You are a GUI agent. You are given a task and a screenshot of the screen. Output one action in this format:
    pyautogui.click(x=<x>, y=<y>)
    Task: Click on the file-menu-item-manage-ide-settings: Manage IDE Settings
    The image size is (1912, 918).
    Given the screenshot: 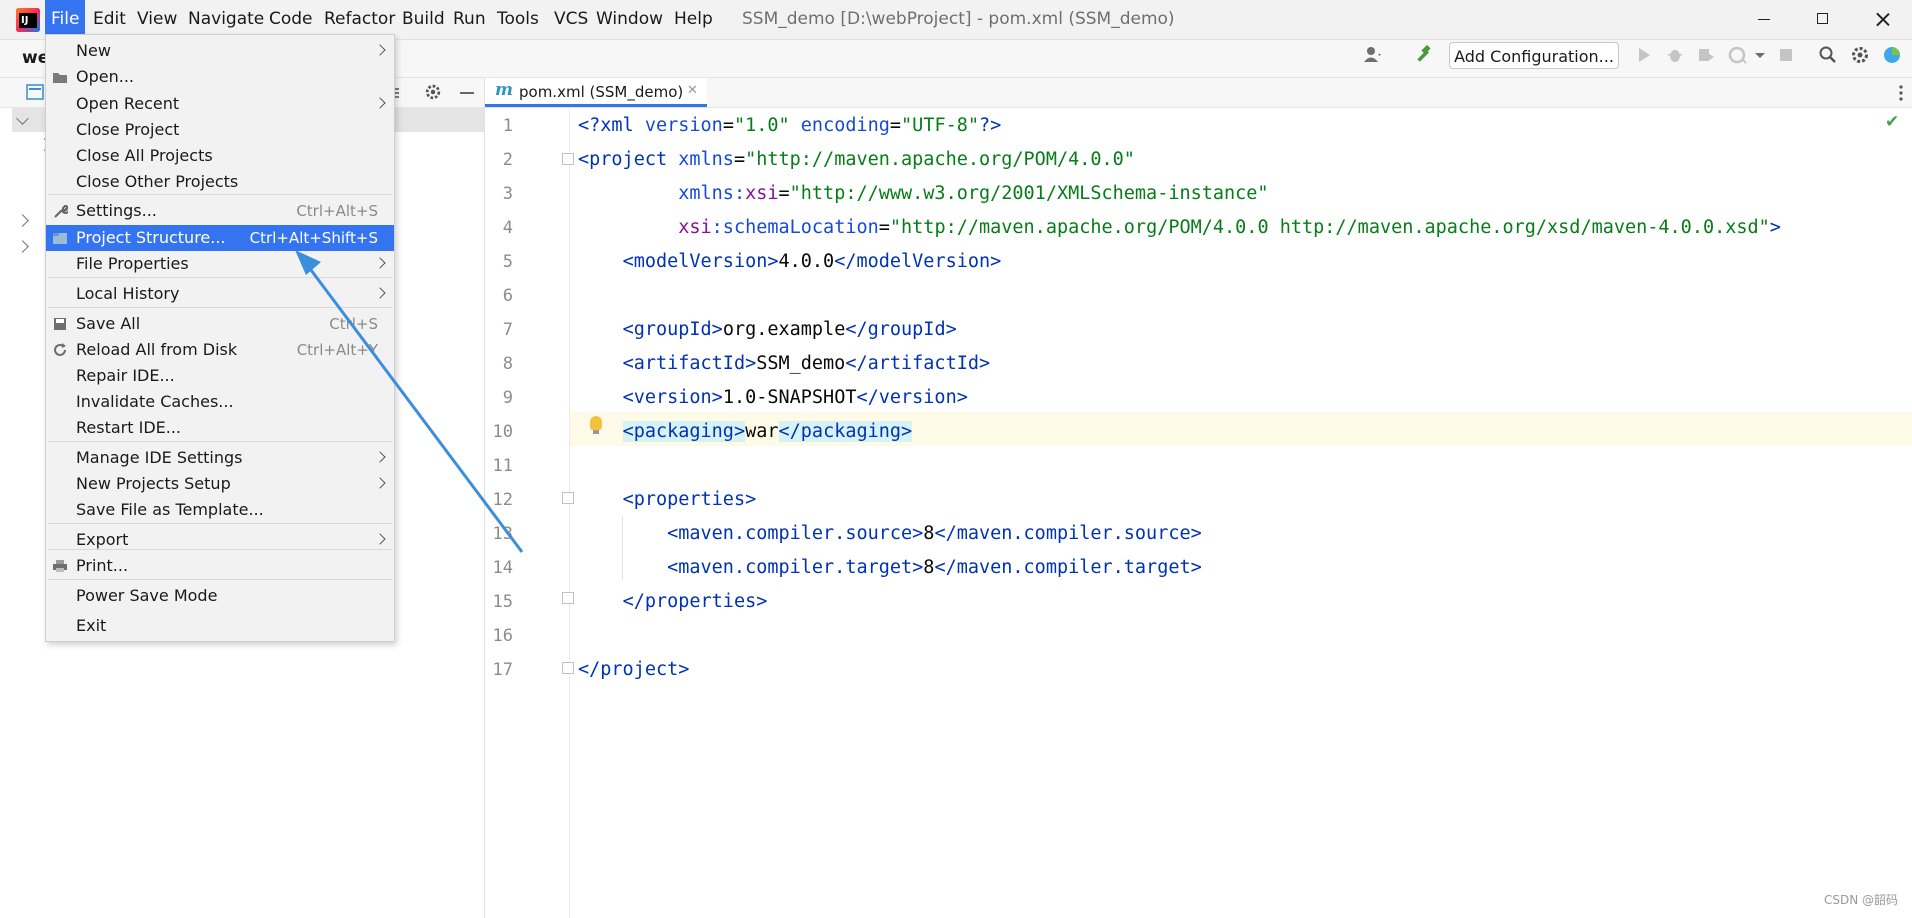 What is the action you would take?
    pyautogui.click(x=220, y=458)
    